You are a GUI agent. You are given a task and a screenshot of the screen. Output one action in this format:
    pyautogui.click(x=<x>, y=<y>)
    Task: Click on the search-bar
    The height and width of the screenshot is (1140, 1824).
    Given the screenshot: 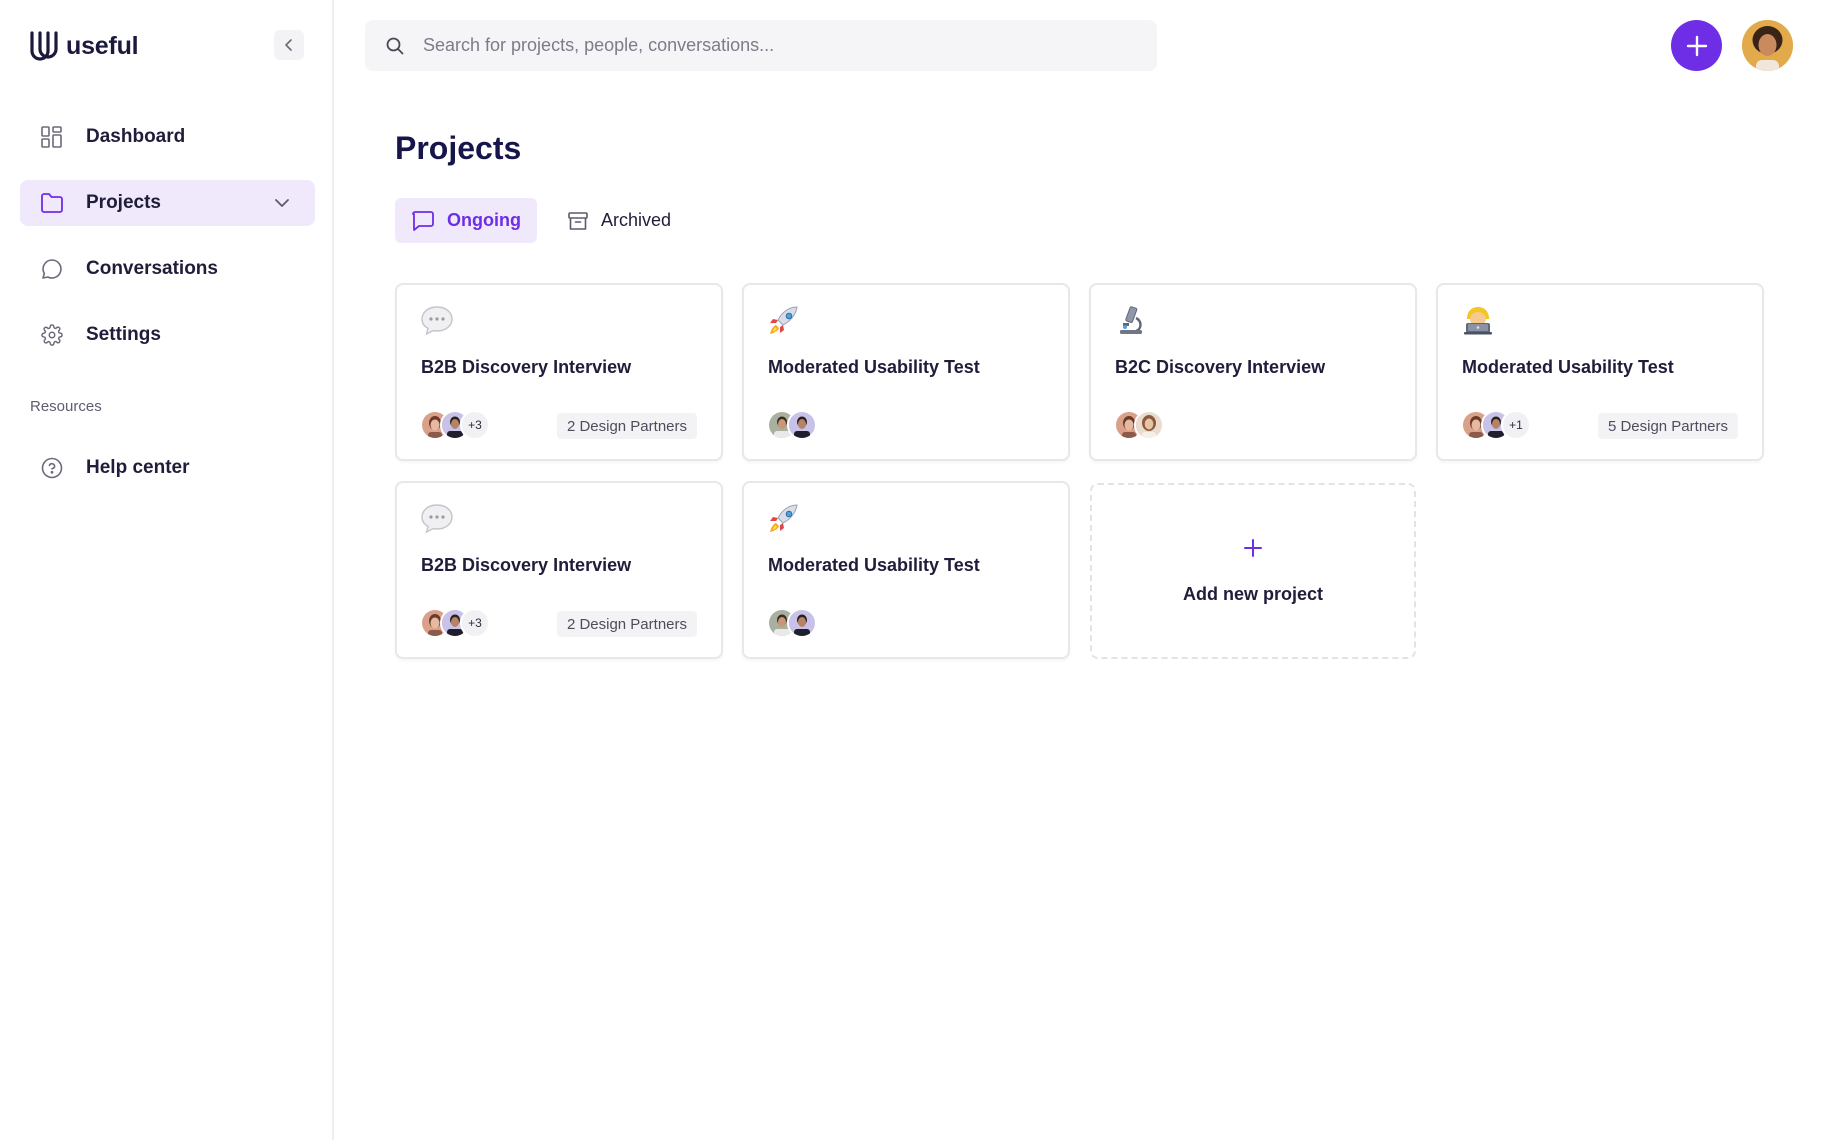 What is the action you would take?
    pyautogui.click(x=761, y=45)
    